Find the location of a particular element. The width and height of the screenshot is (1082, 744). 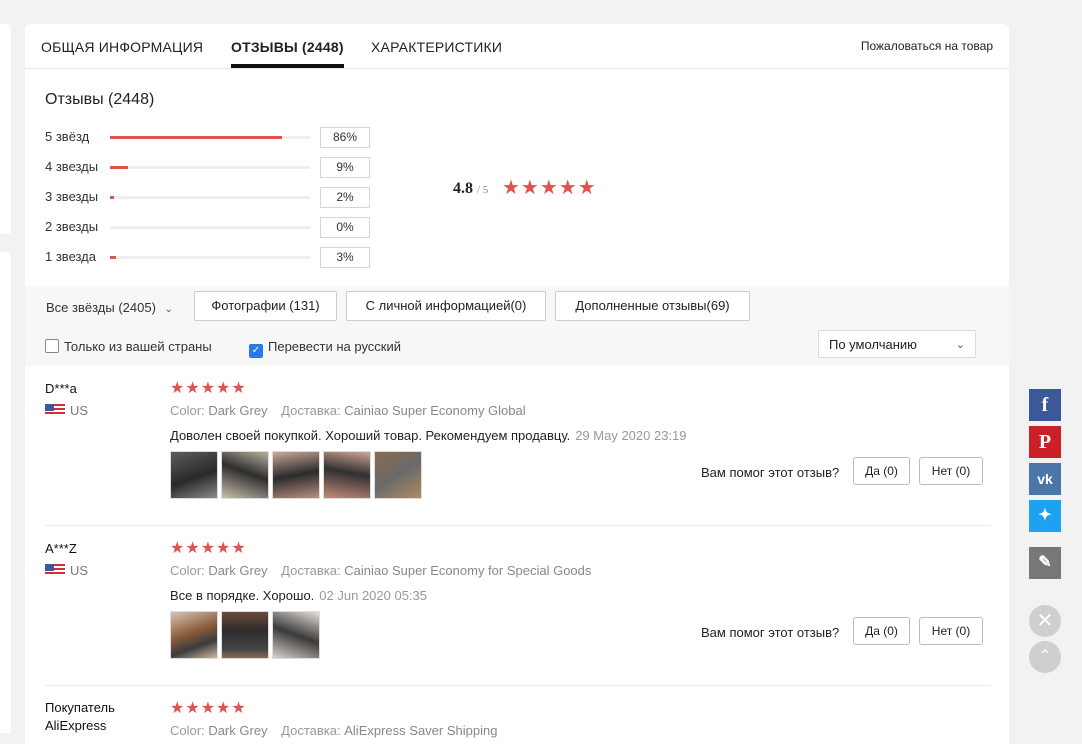

rating-row-2: 2 звезды 0% is located at coordinates (215, 227).